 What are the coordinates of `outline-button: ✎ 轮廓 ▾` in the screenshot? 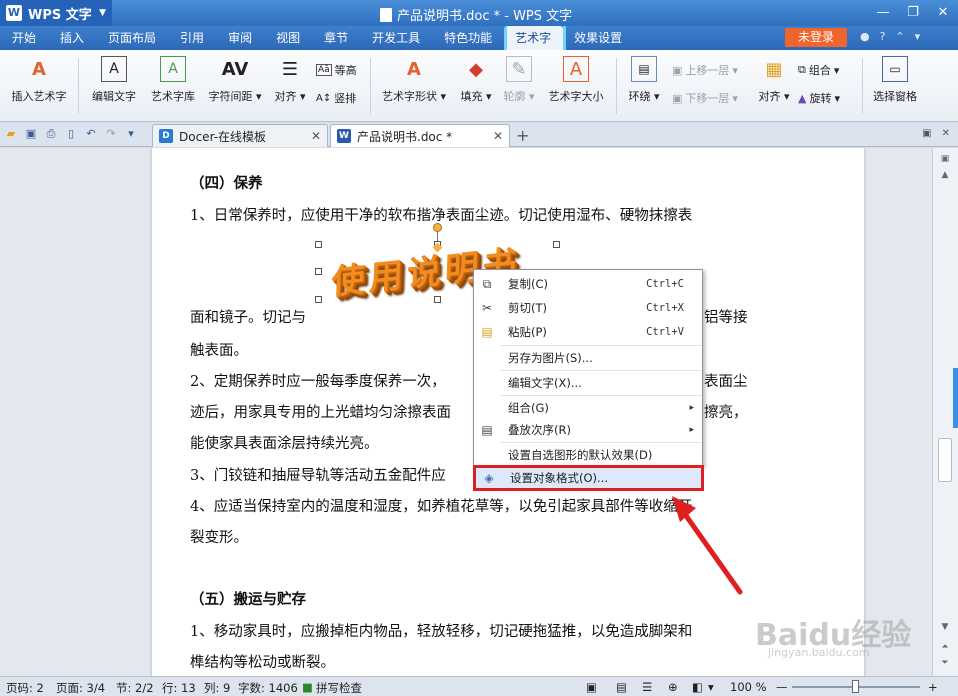 It's located at (519, 80).